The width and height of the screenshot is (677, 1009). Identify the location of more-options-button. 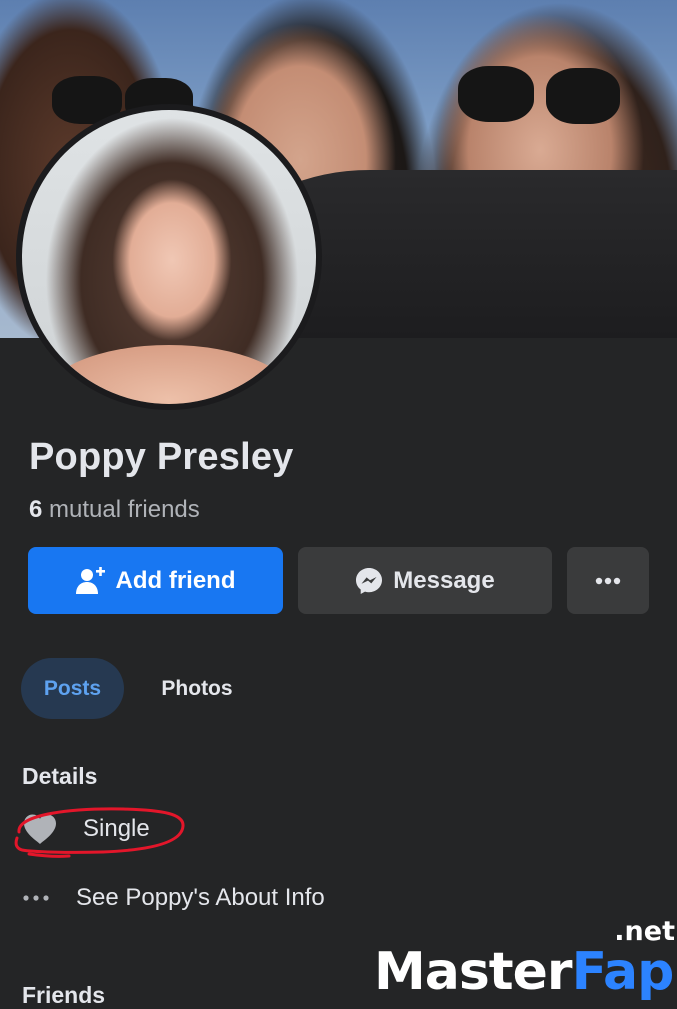
(608, 580).